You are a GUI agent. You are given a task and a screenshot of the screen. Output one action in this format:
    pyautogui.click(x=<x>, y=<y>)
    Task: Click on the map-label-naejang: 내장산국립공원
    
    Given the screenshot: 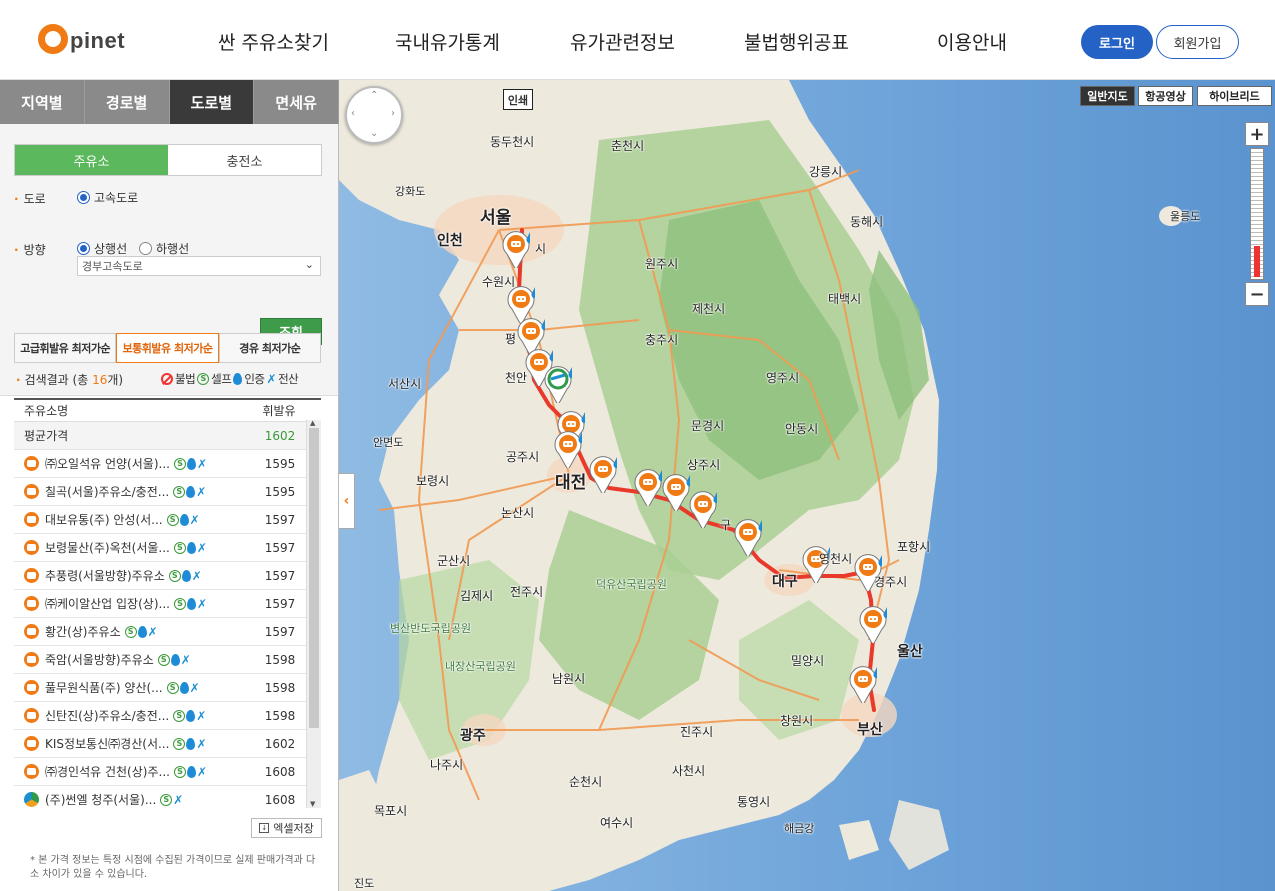 What is the action you would take?
    pyautogui.click(x=480, y=666)
    